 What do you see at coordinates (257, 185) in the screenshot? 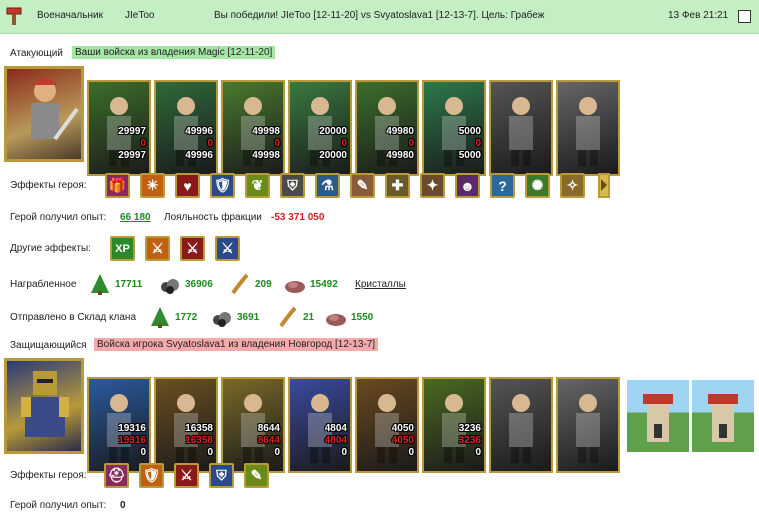
I see `fruit-icon: ❦` at bounding box center [257, 185].